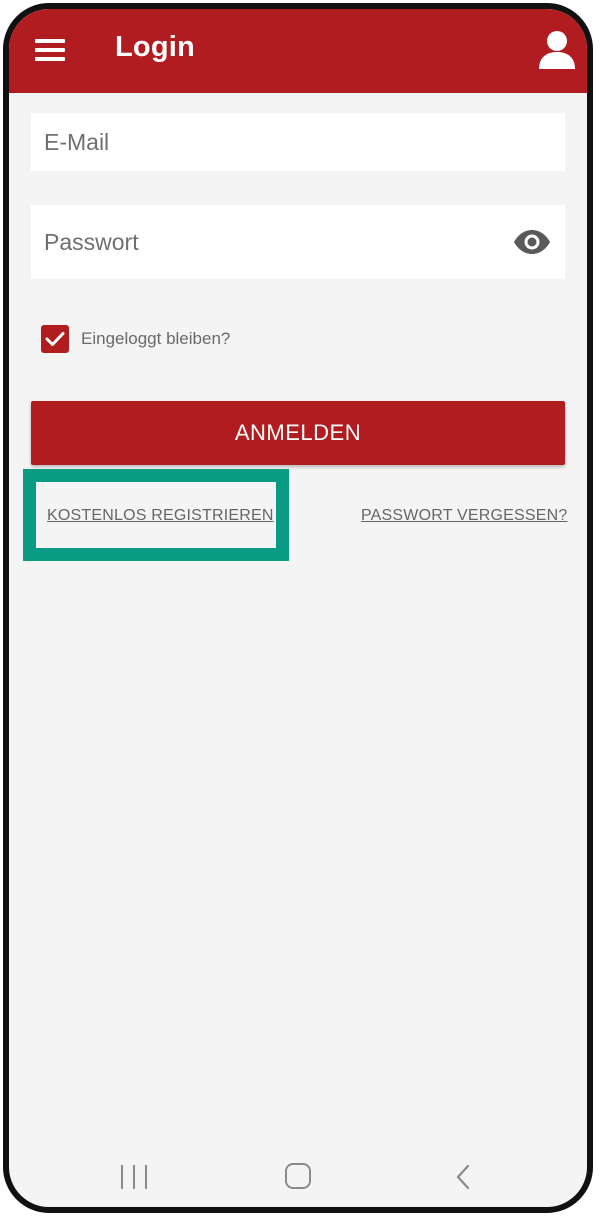 The height and width of the screenshot is (1216, 600). Describe the element at coordinates (557, 50) in the screenshot. I see `user-profile-icon` at that location.